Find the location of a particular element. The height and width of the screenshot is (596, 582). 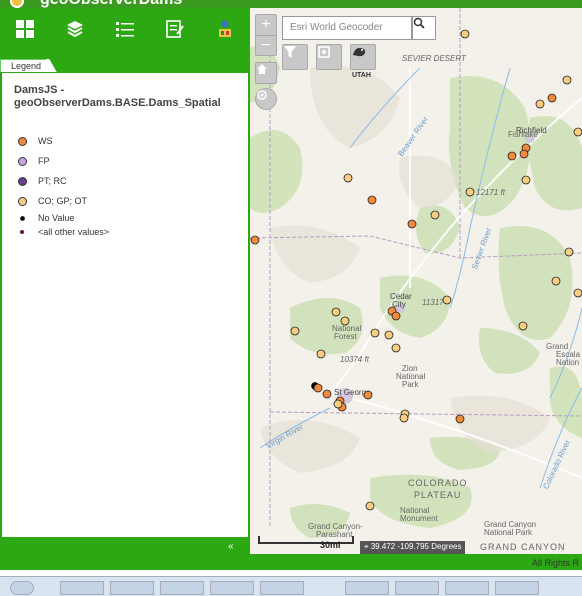

zoom-out-button: − is located at coordinates (266, 45).